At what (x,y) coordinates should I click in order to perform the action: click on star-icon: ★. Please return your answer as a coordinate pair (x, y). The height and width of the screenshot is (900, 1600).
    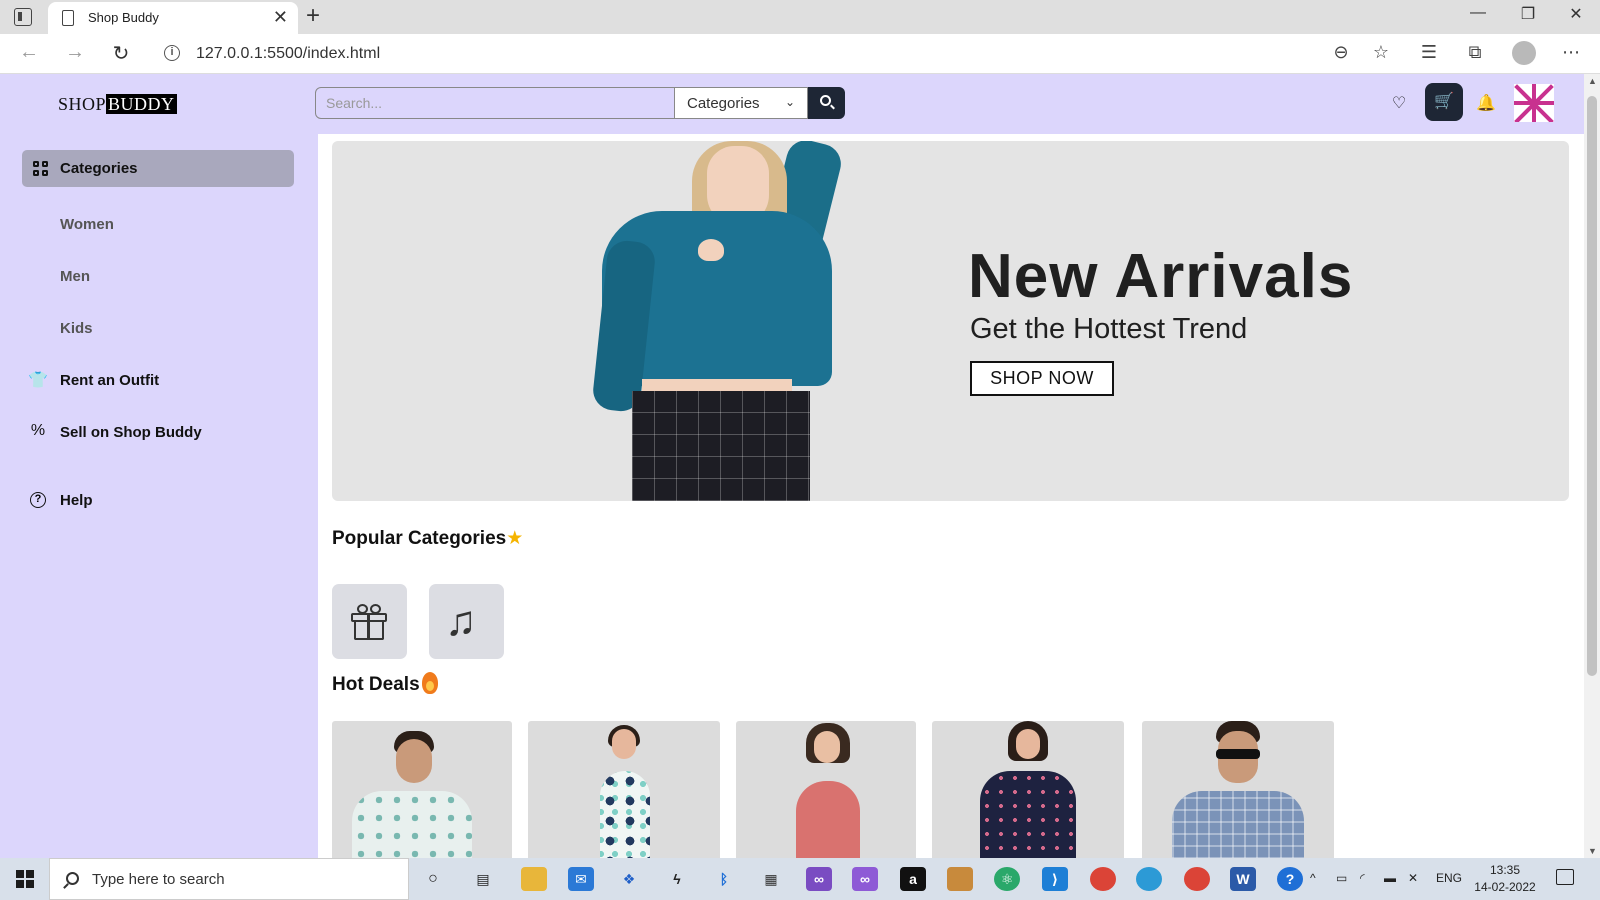
    Looking at the image, I should click on (515, 538).